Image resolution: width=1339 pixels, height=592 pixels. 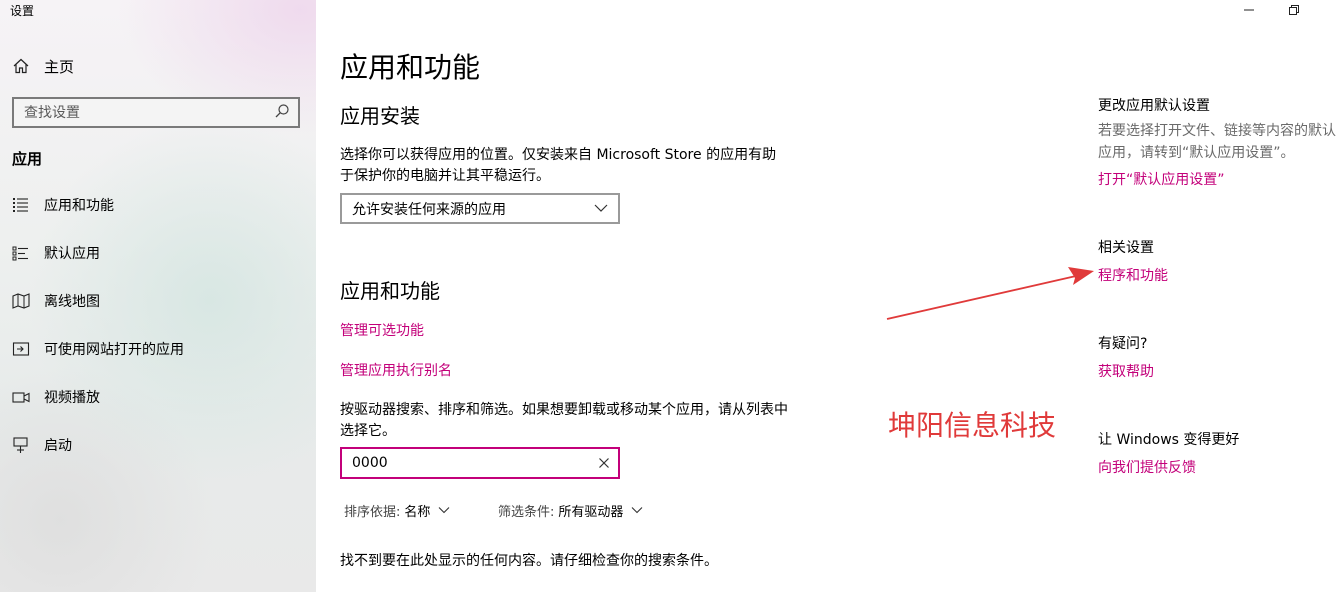 I want to click on settings-search-input, so click(x=144, y=112).